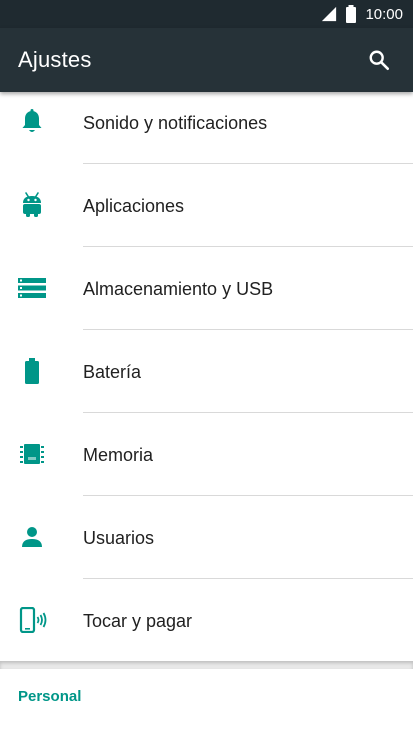  What do you see at coordinates (178, 289) in the screenshot?
I see `settings-item-label: Almacenamiento y USB` at bounding box center [178, 289].